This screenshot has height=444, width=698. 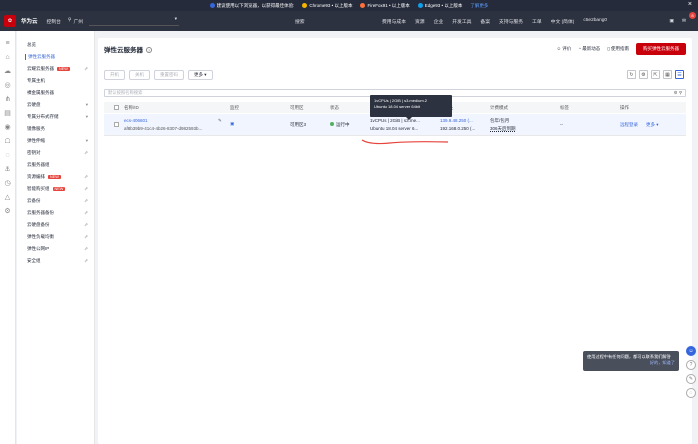 What do you see at coordinates (55, 141) in the screenshot?
I see `sidebar-item-as: 弹性伸缩 ▾` at bounding box center [55, 141].